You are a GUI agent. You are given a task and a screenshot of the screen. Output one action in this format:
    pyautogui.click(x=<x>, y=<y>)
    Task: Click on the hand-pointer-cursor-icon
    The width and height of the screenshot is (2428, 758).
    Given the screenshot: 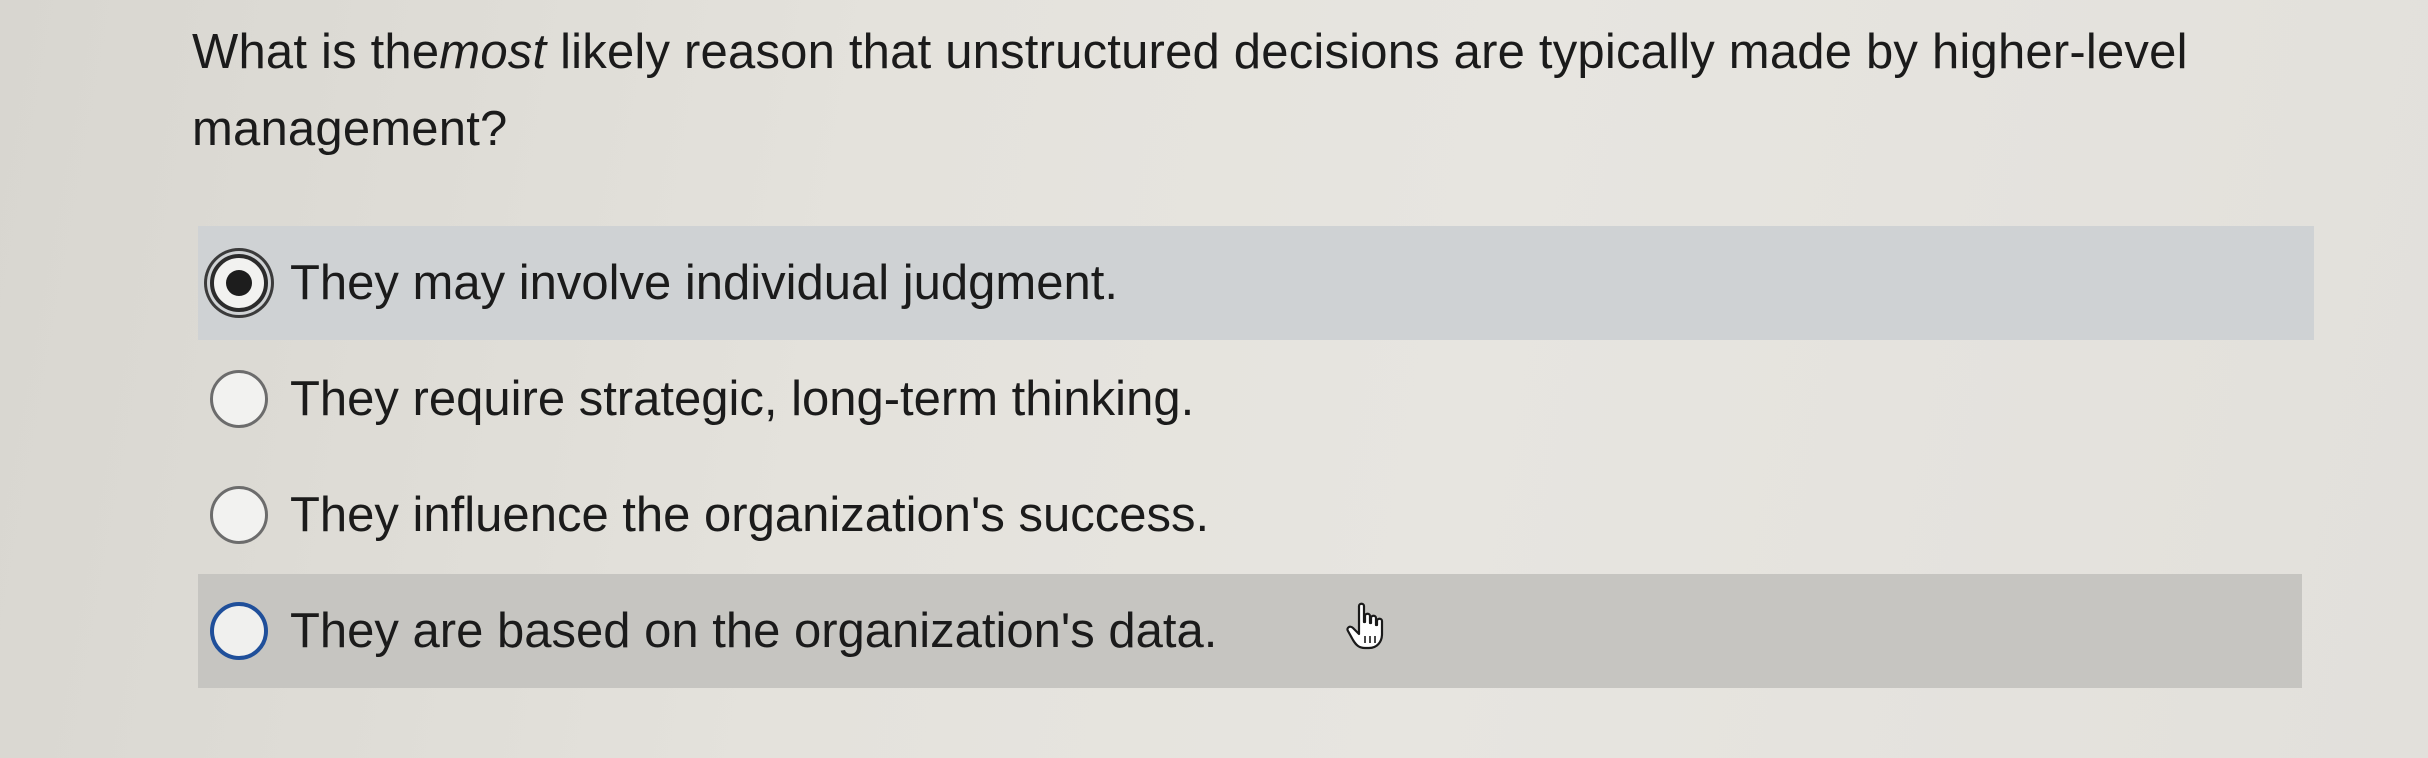 What is the action you would take?
    pyautogui.click(x=1365, y=626)
    